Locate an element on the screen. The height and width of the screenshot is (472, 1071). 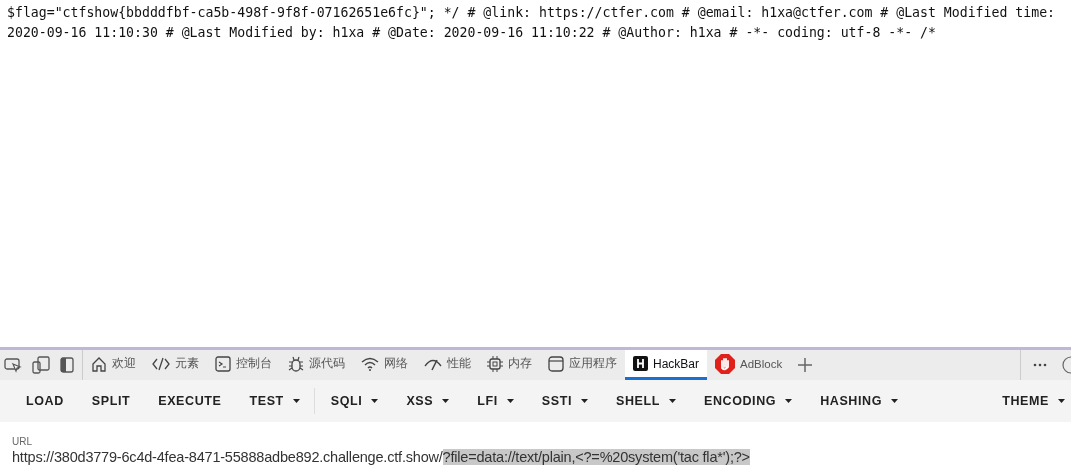
window-icon is located at coordinates (556, 363).